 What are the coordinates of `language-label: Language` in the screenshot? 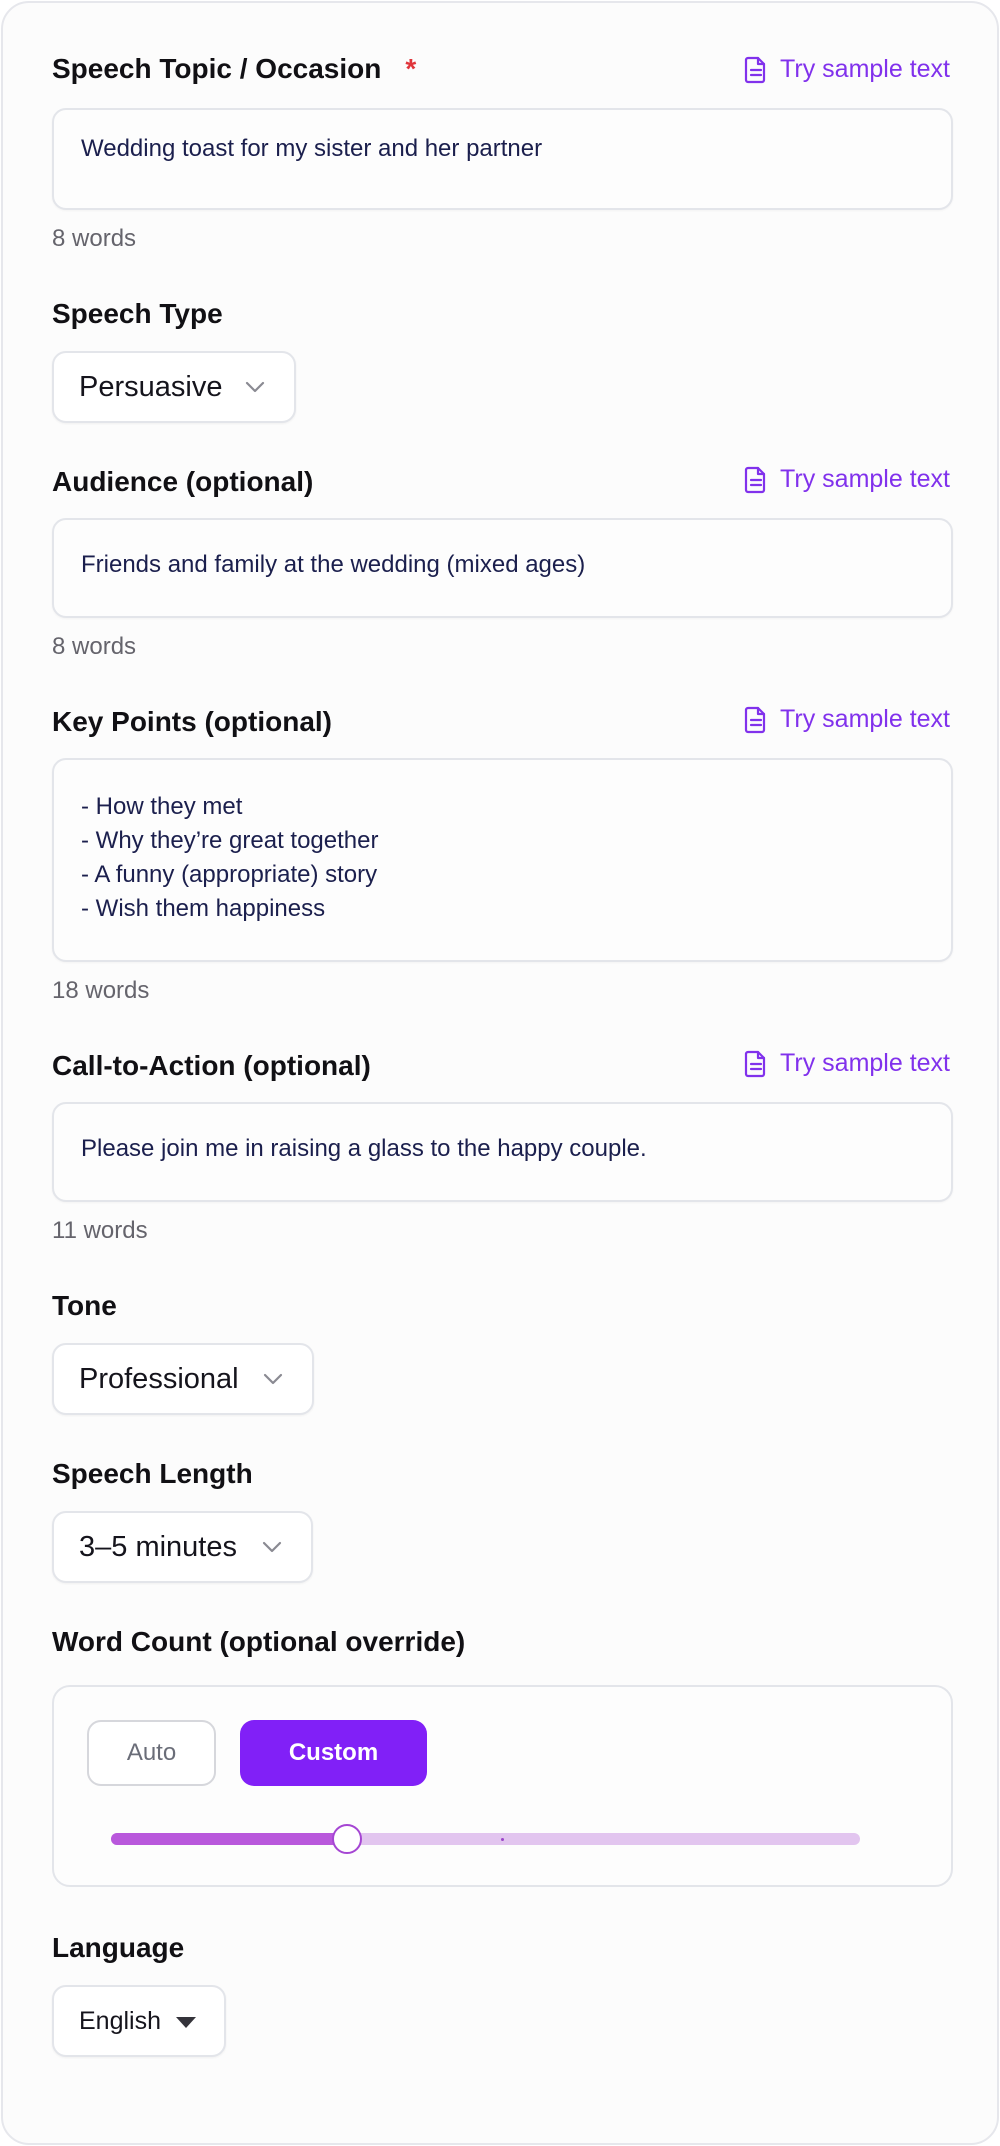 It's located at (118, 1947).